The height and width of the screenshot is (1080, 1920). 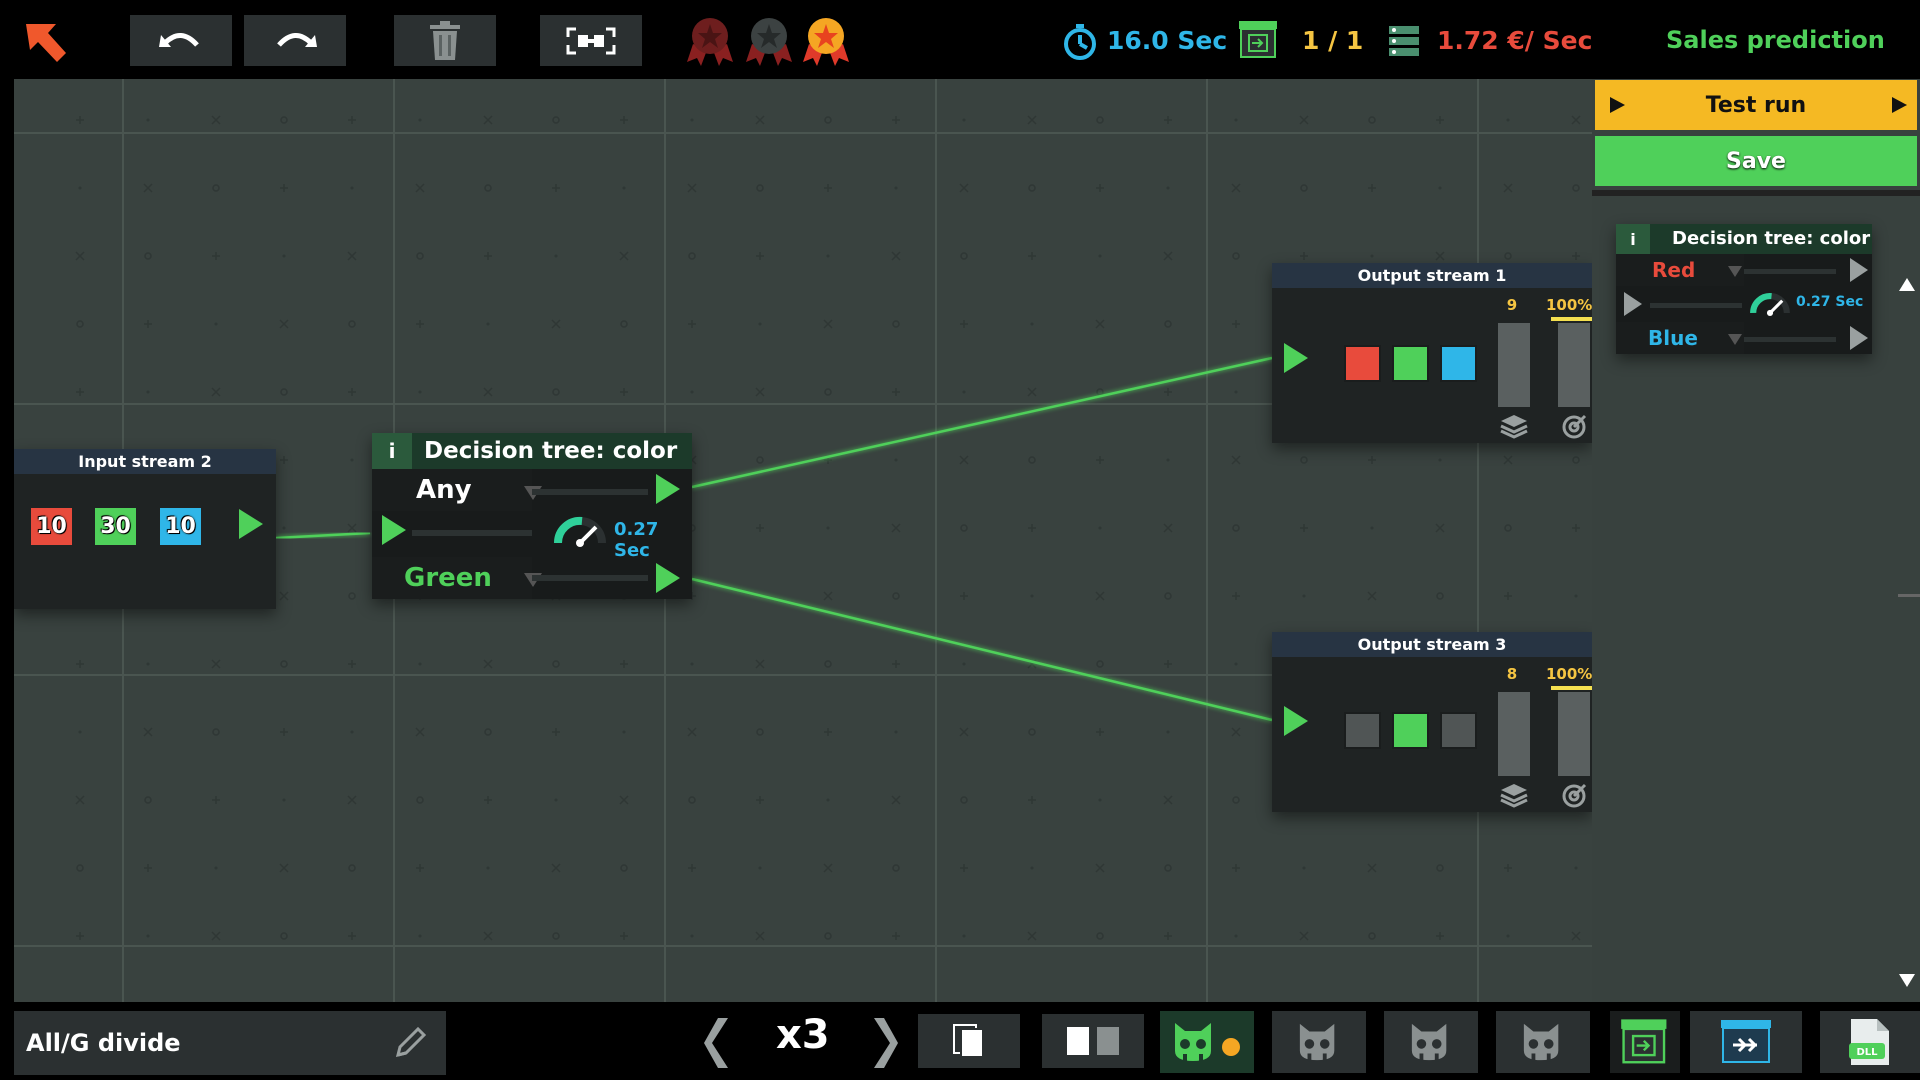 I want to click on deploy-tab, so click(x=1645, y=1042).